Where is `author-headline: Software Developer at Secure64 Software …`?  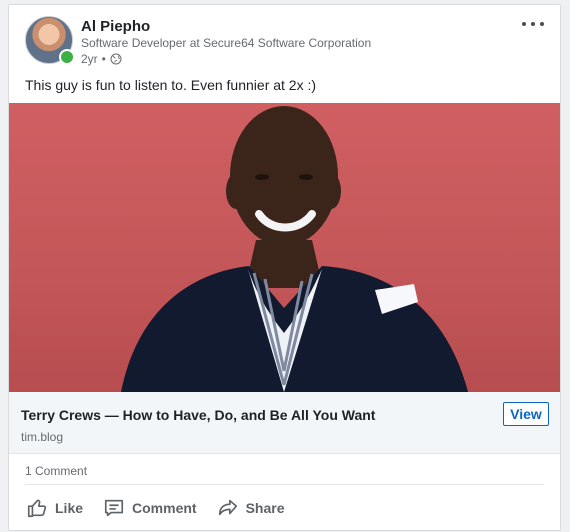 author-headline: Software Developer at Secure64 Software … is located at coordinates (226, 43).